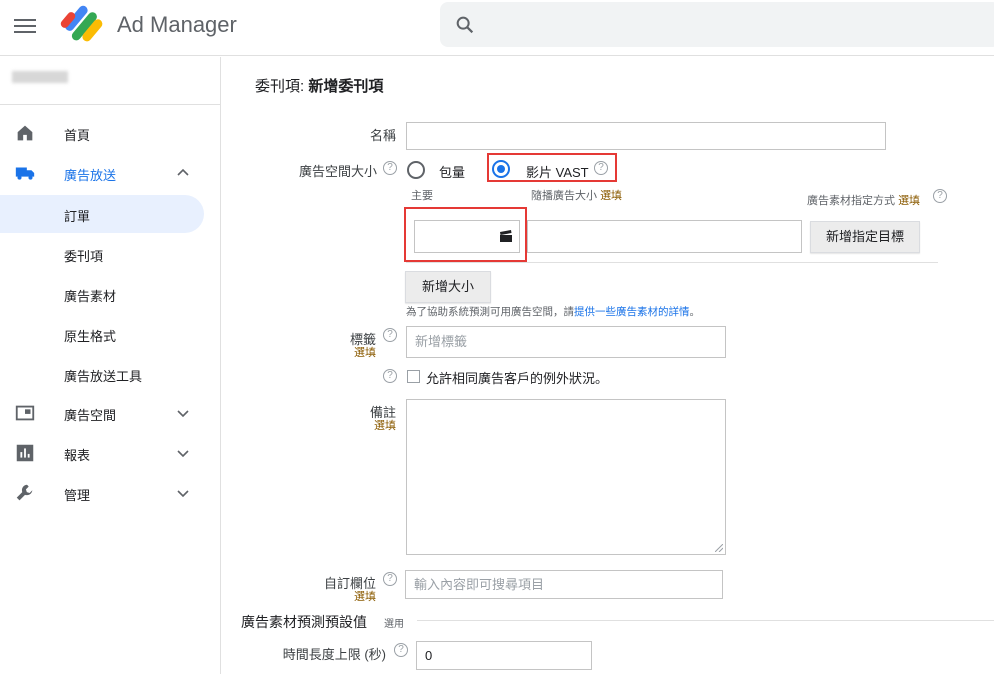  I want to click on creative-targeting-label: 廣告素材指定方式 選填, so click(863, 200).